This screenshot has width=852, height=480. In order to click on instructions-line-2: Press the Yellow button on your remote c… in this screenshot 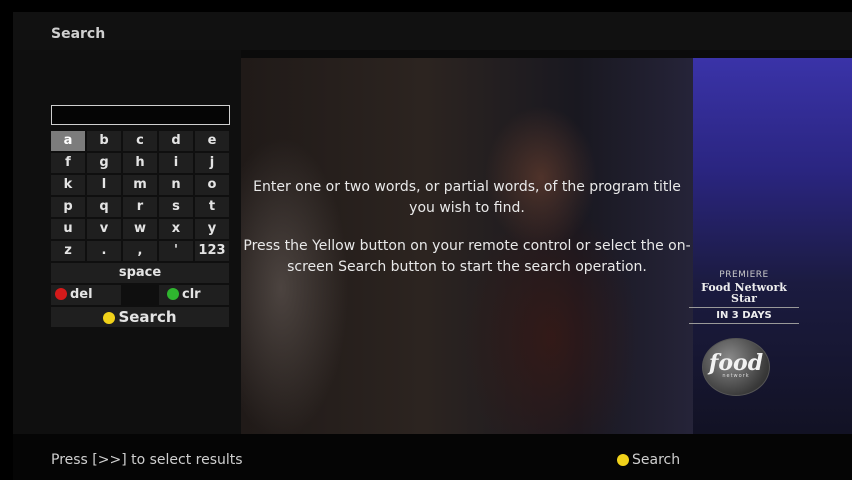, I will do `click(467, 256)`.